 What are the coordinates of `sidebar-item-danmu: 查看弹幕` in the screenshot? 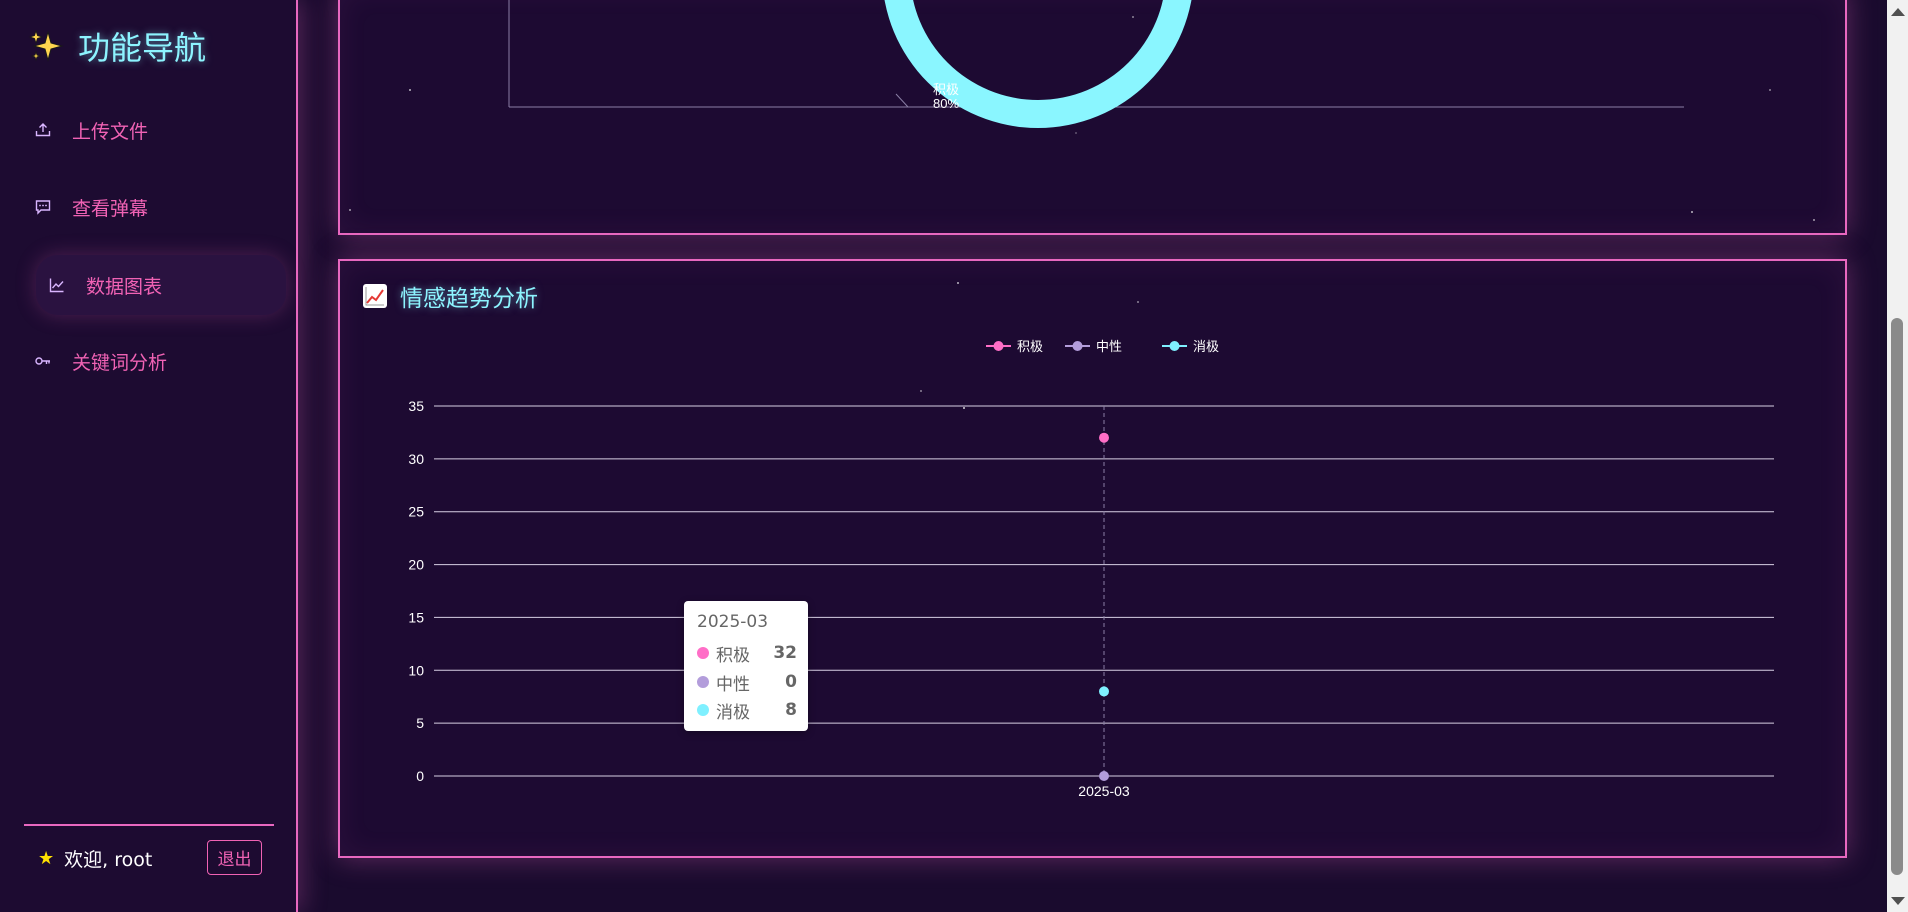 It's located at (160, 207).